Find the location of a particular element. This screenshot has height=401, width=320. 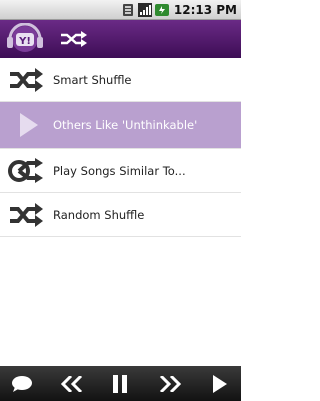

list-item-label: Others Like 'Unthinkable' is located at coordinates (125, 125).